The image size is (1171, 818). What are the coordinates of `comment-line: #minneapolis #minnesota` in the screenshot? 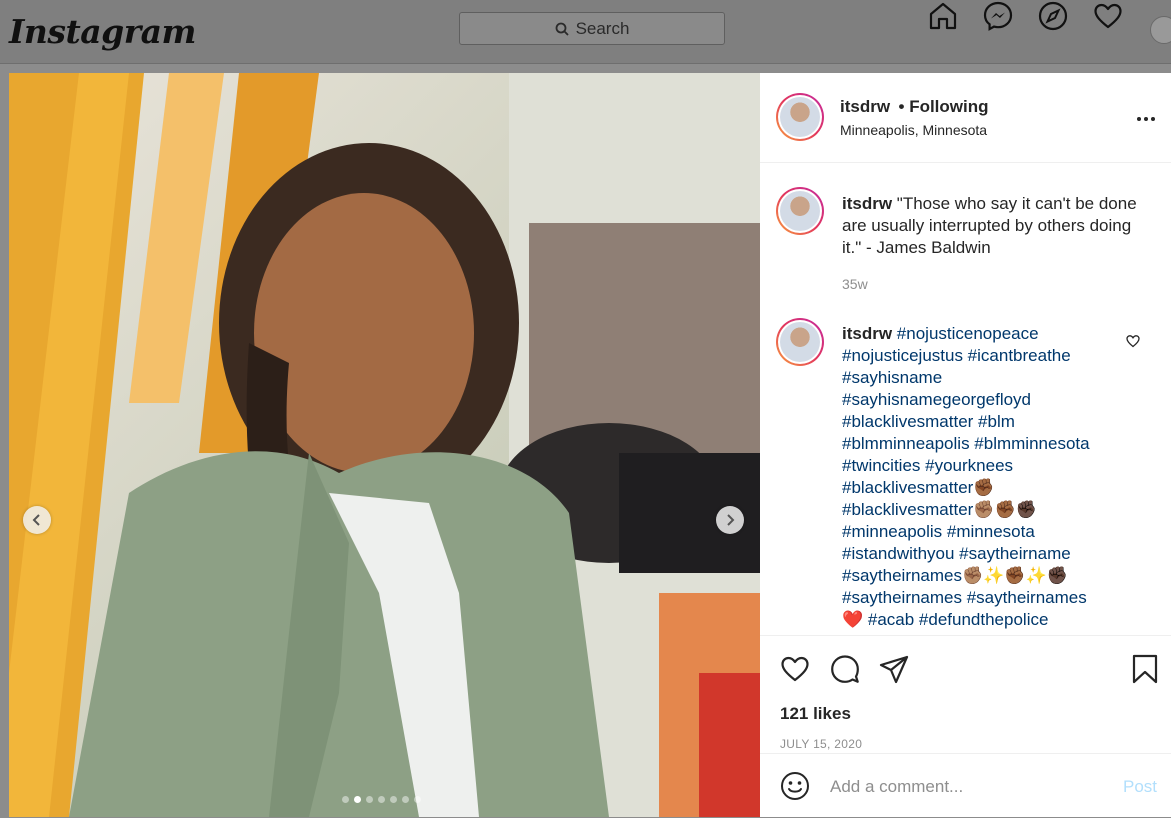 It's located at (938, 531).